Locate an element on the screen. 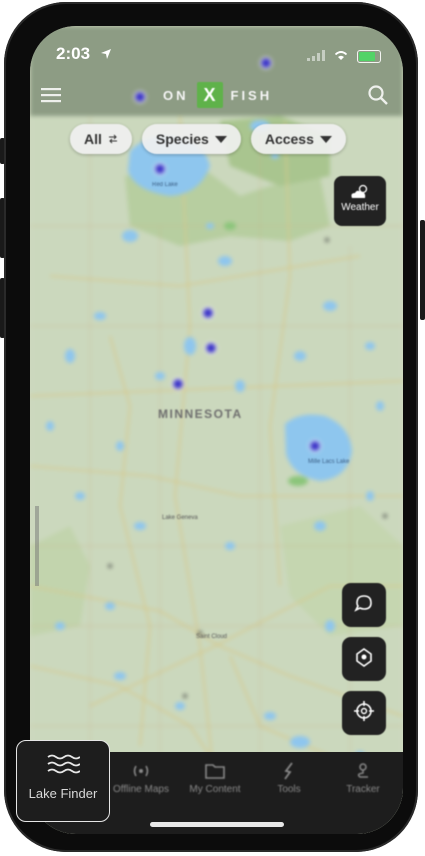  power-button is located at coordinates (422, 270).